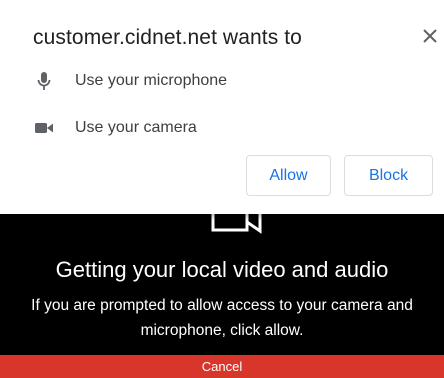 This screenshot has height=378, width=444. Describe the element at coordinates (388, 175) in the screenshot. I see `block-button: Block` at that location.